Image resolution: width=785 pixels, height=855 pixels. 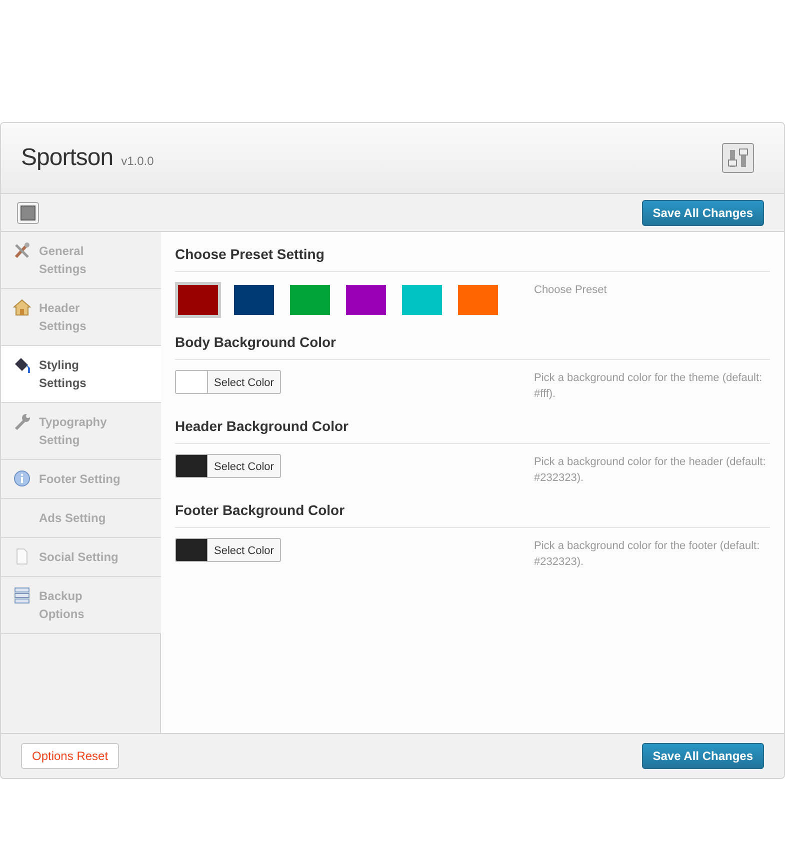 What do you see at coordinates (22, 421) in the screenshot?
I see `wrench-icon` at bounding box center [22, 421].